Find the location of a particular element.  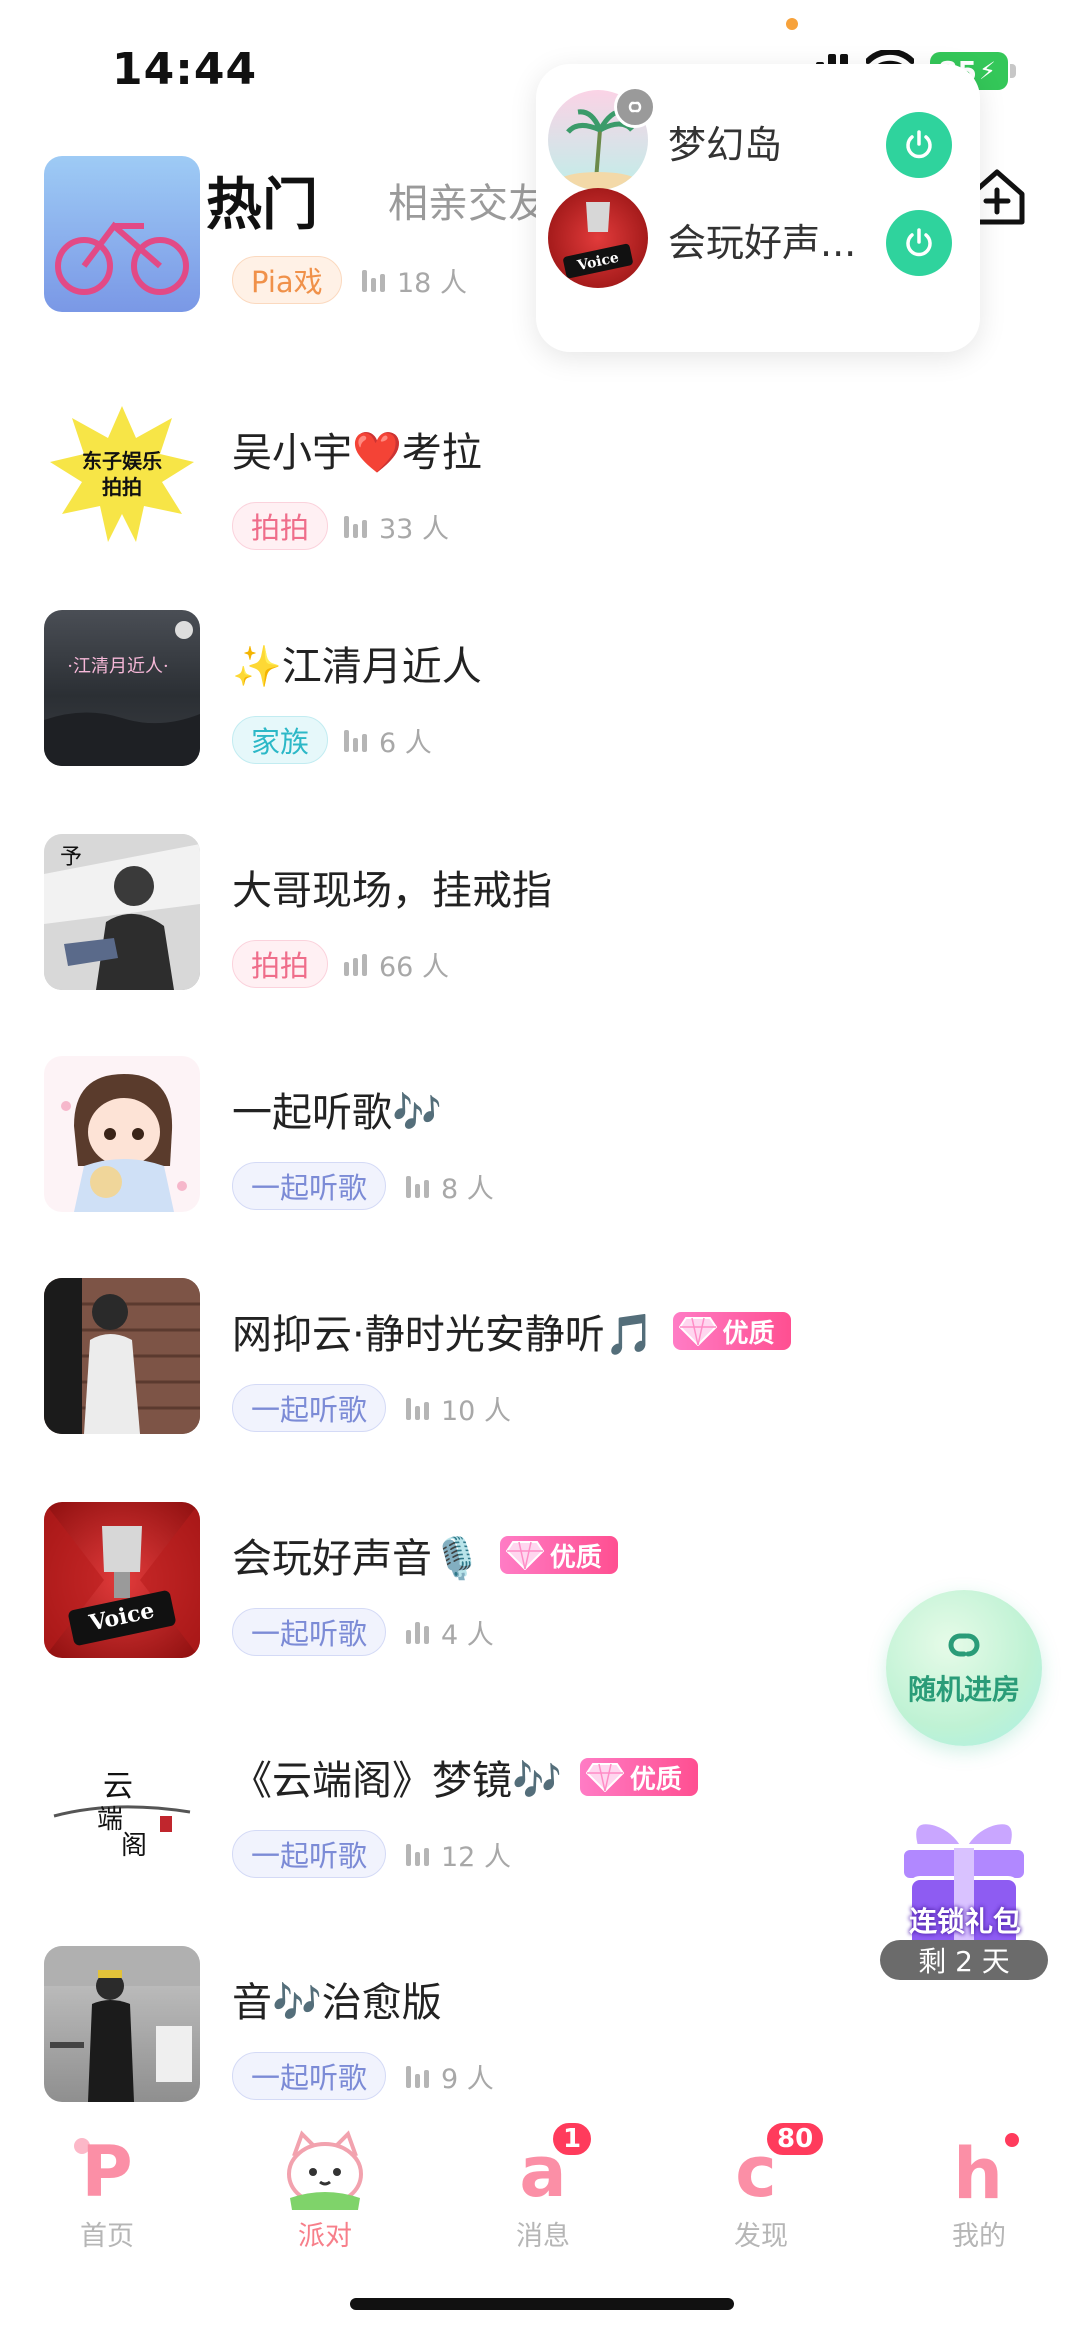

room-count-text: 6 人 is located at coordinates (405, 743).